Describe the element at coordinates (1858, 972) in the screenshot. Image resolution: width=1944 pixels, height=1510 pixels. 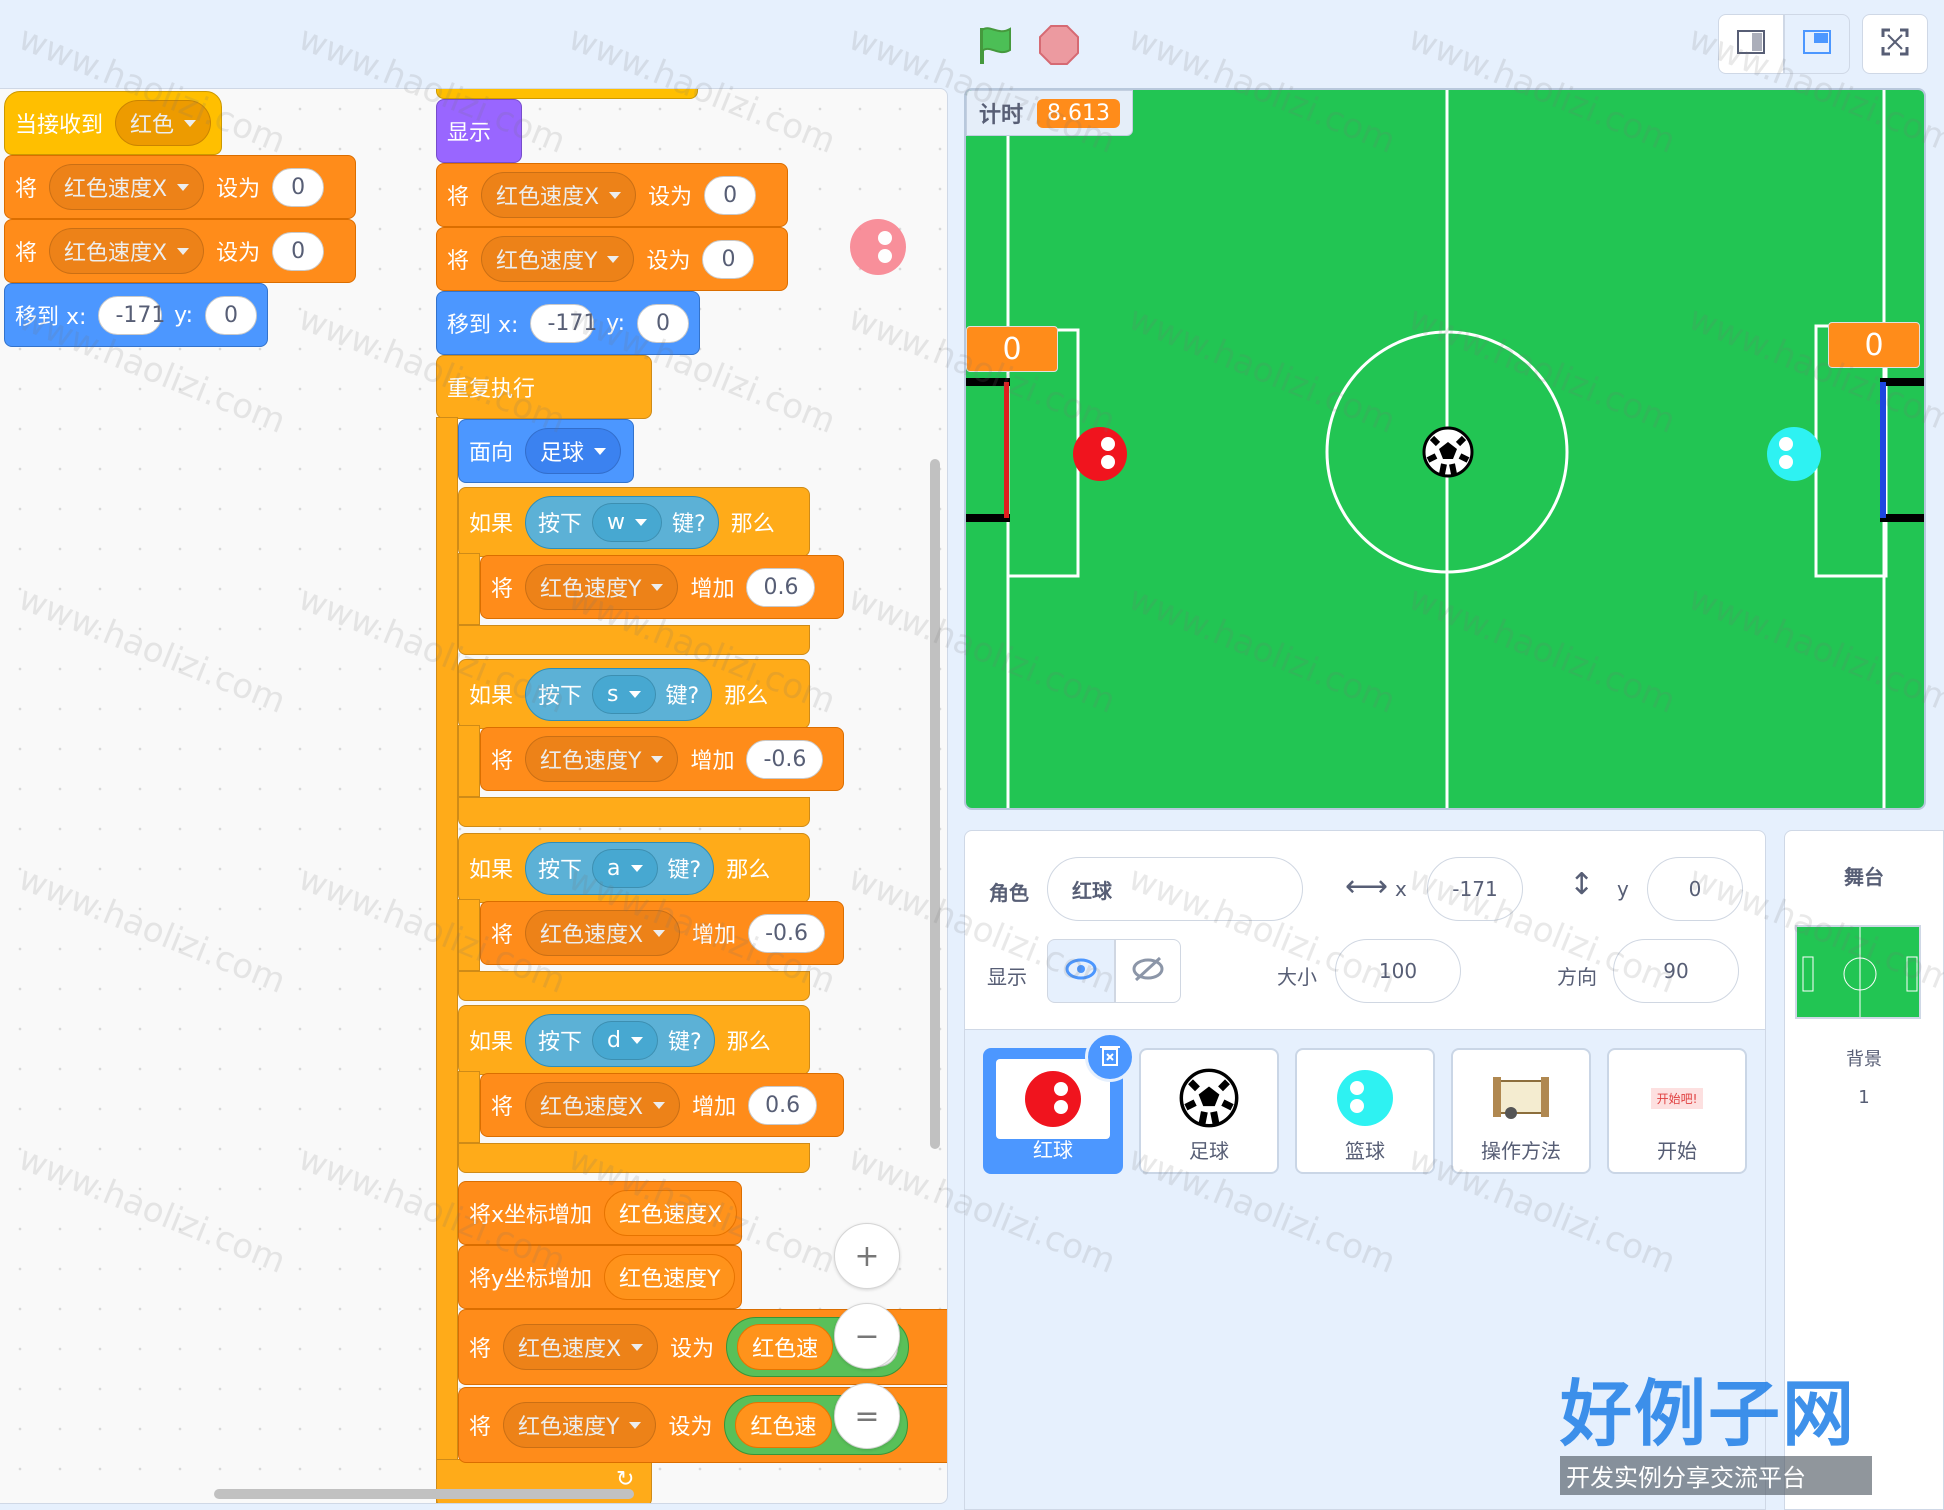
I see `backdrop-thumbnail` at that location.